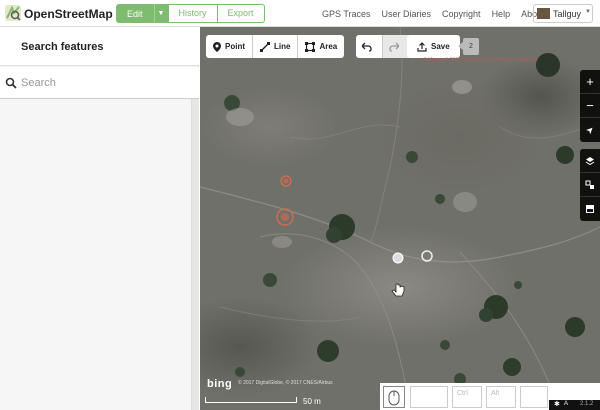  I want to click on edit-button: Edit, so click(135, 13).